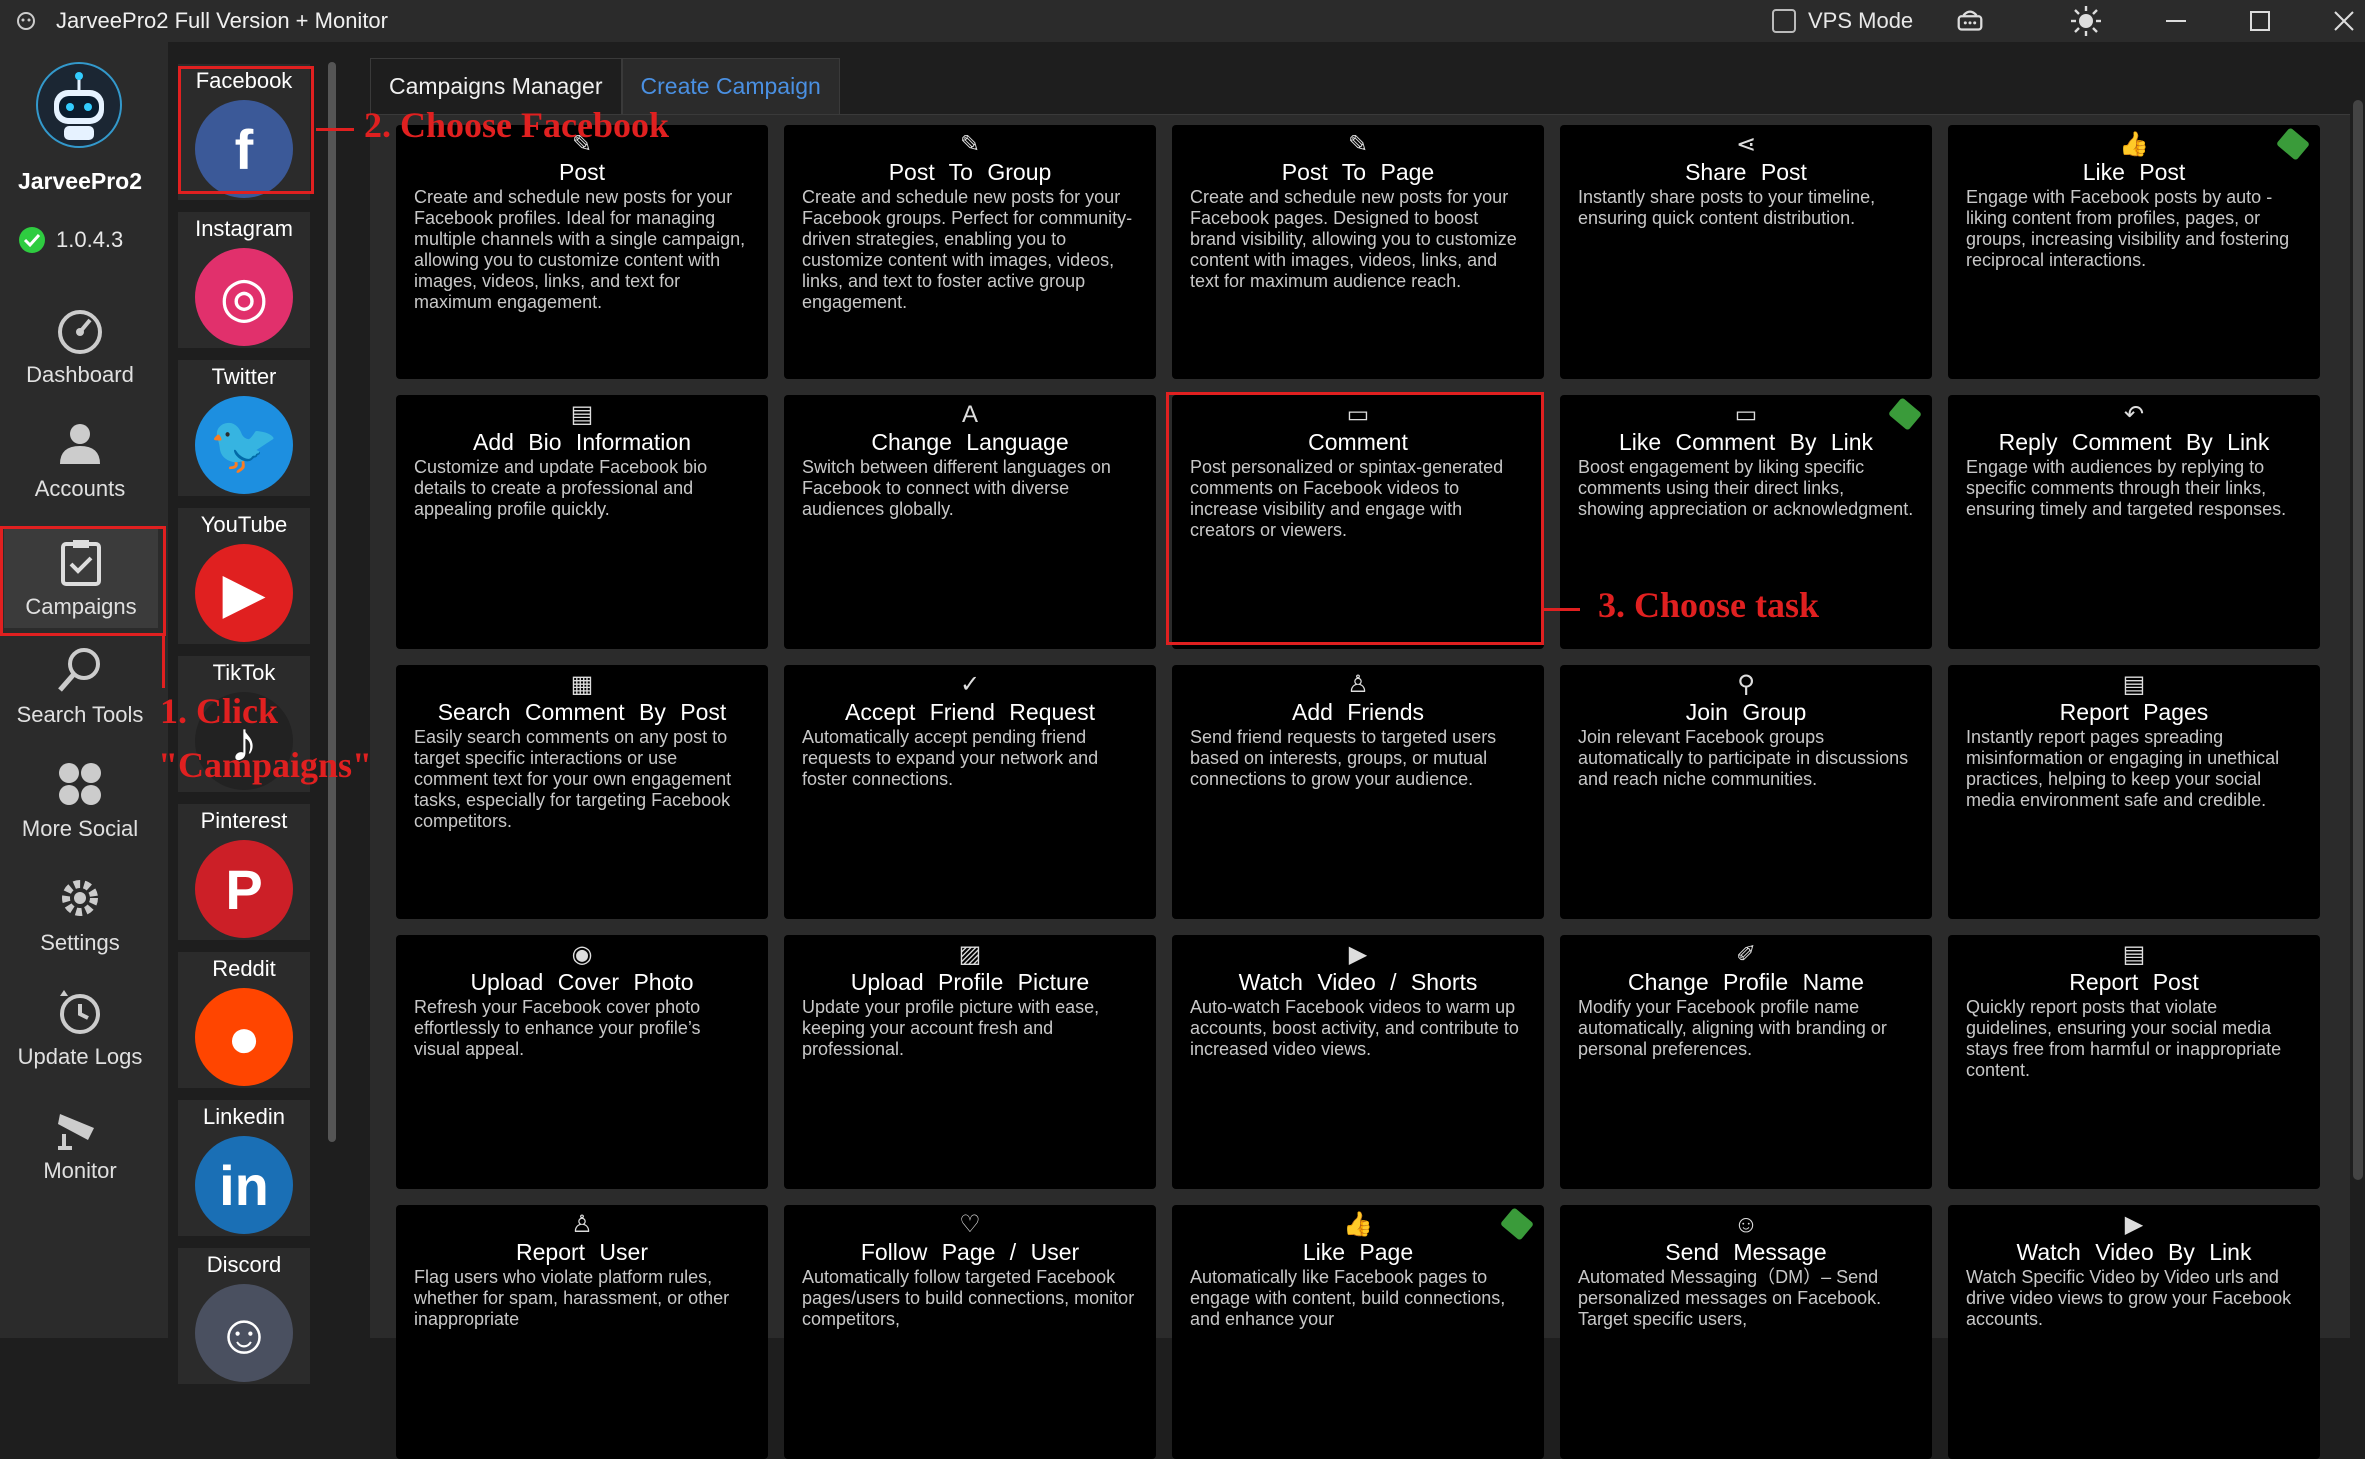 The image size is (2365, 1459). I want to click on social-list-scrollbar, so click(332, 602).